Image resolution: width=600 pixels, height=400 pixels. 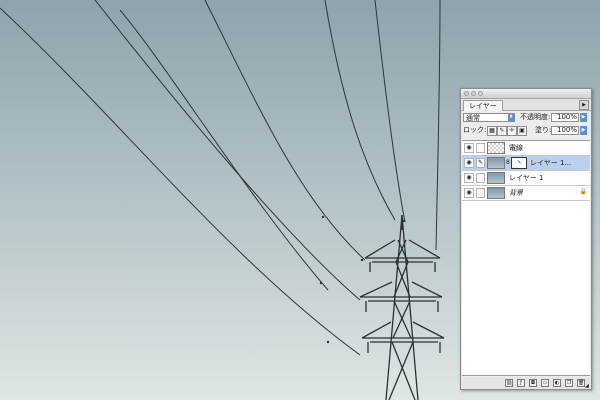 I want to click on window-controls, so click(x=473, y=93).